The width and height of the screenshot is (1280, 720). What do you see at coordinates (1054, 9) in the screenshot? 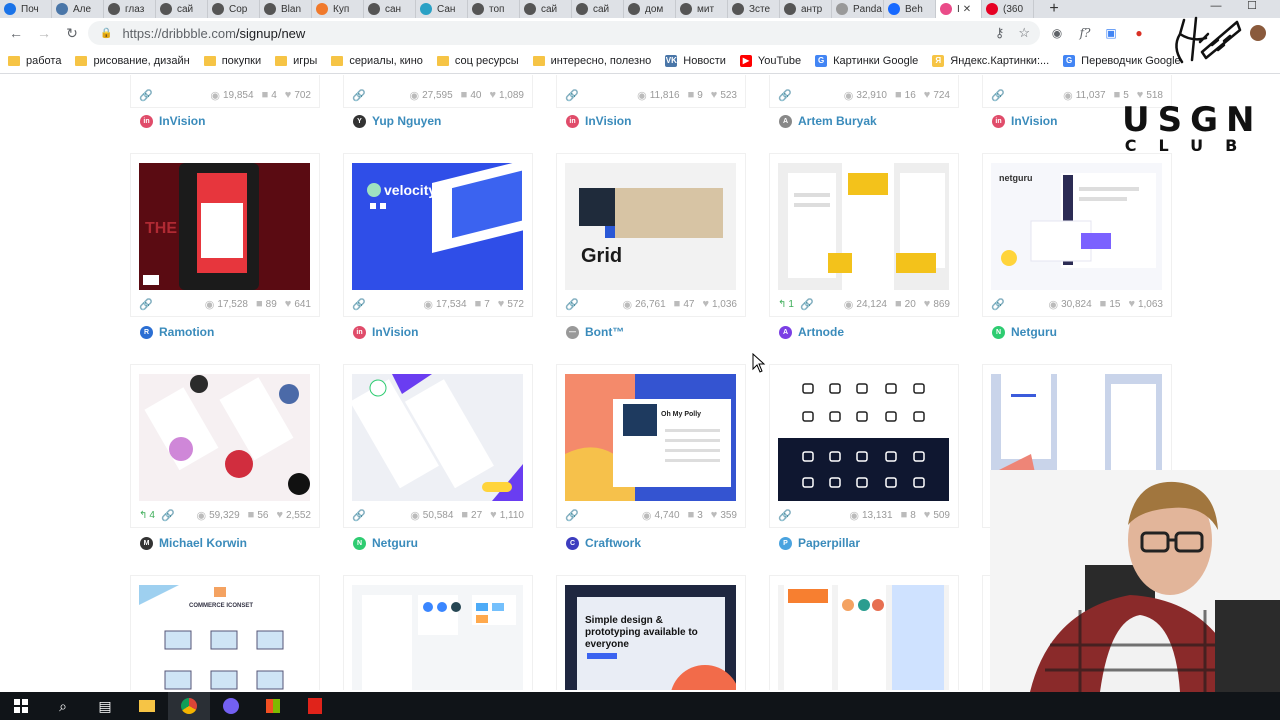
I see `new-tab-button: +` at bounding box center [1054, 9].